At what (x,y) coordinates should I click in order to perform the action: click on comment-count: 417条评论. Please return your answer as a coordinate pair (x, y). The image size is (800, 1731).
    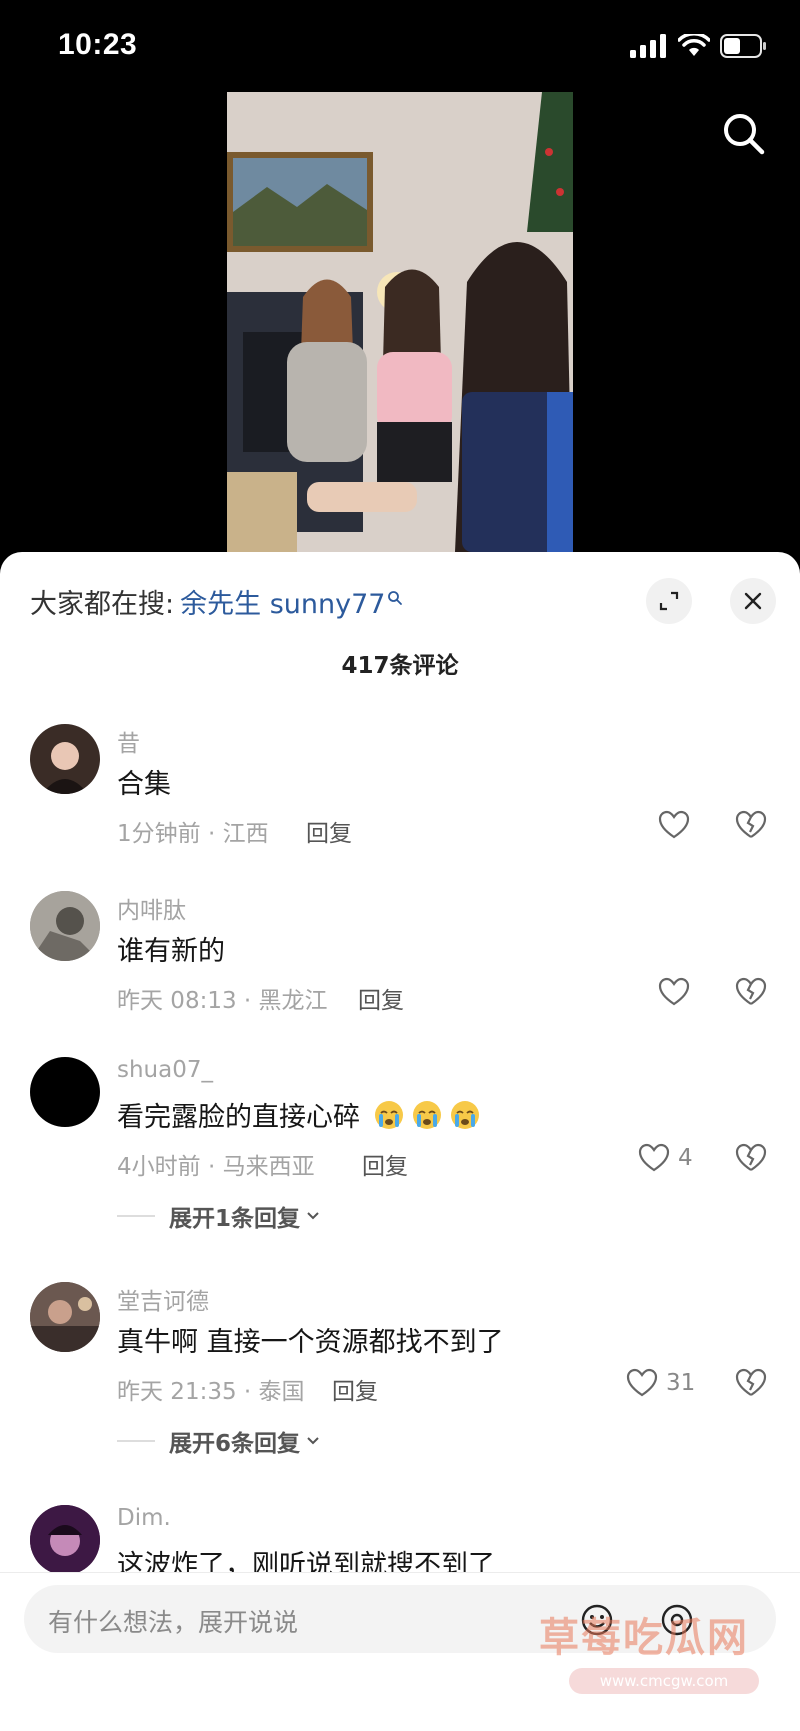
    Looking at the image, I should click on (400, 666).